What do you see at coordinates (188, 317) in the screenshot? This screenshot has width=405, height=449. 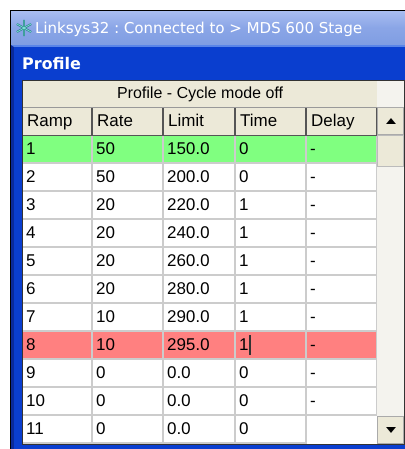 I see `table-cell-text: 290.0` at bounding box center [188, 317].